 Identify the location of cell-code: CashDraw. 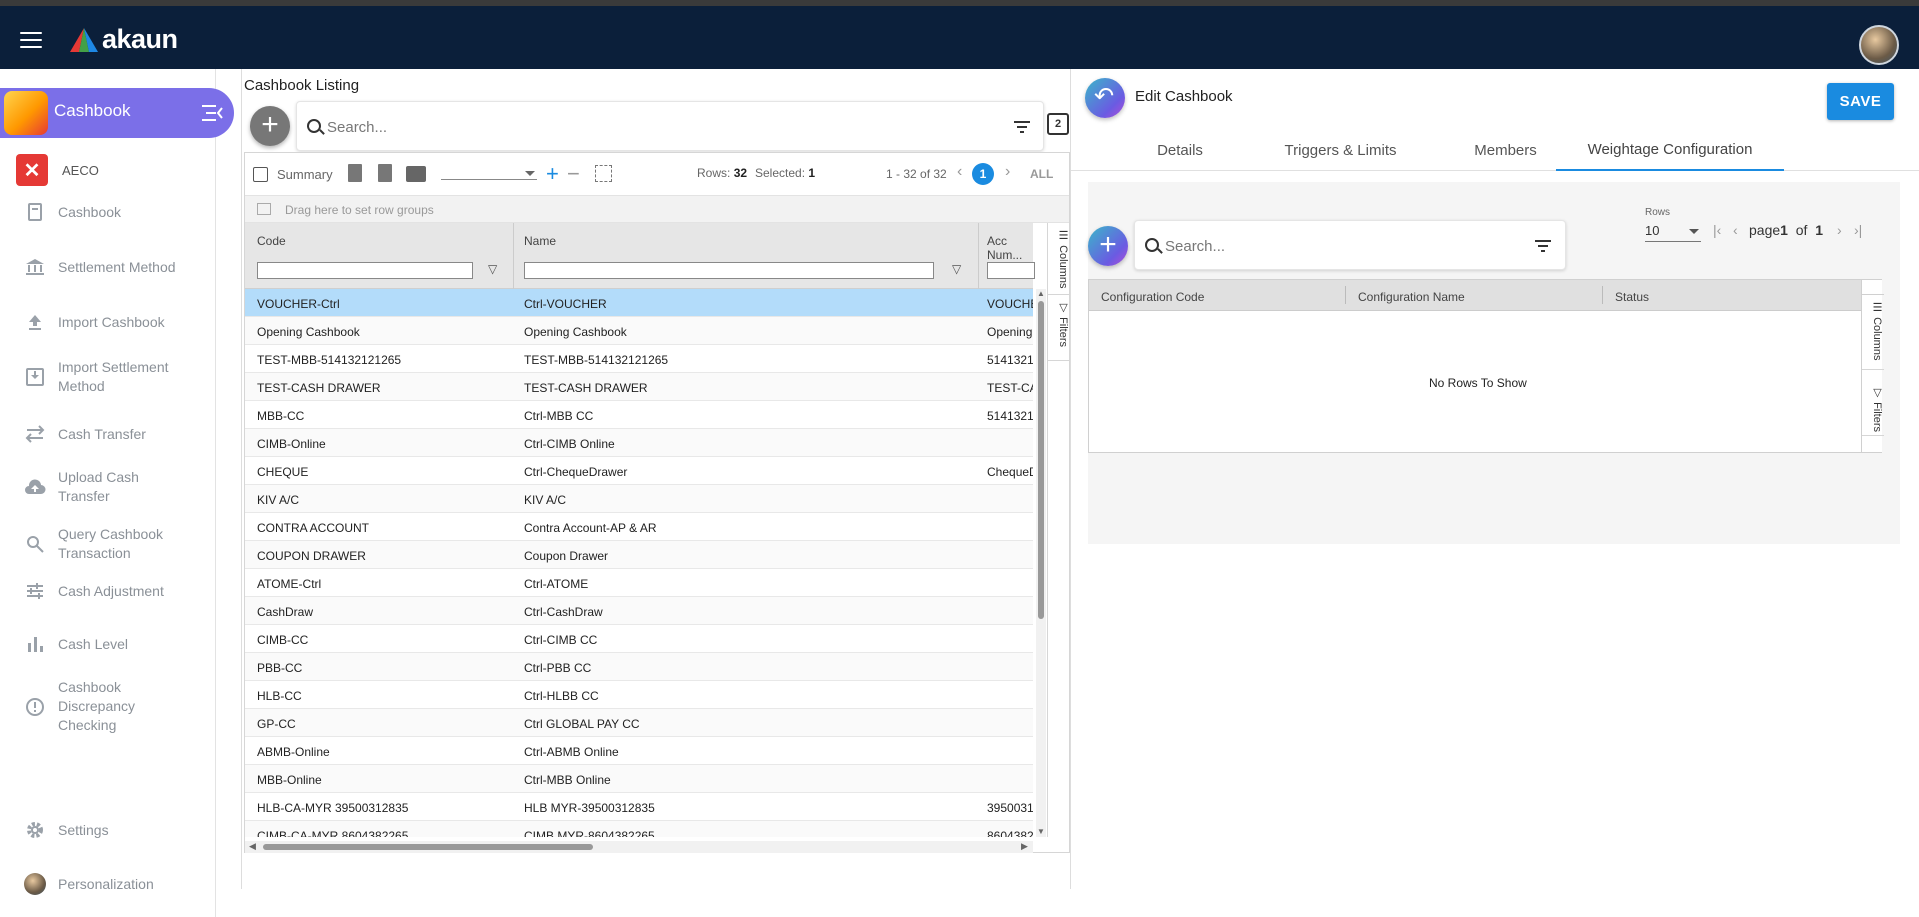
(285, 612).